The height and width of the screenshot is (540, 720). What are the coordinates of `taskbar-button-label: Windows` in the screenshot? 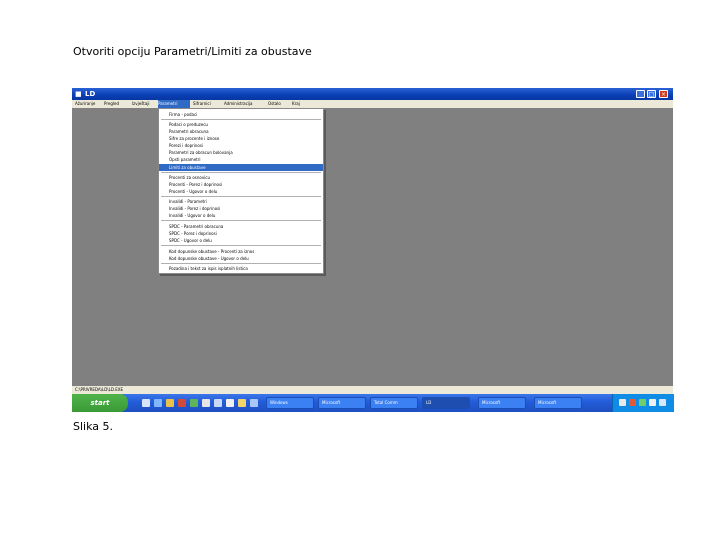 It's located at (279, 402).